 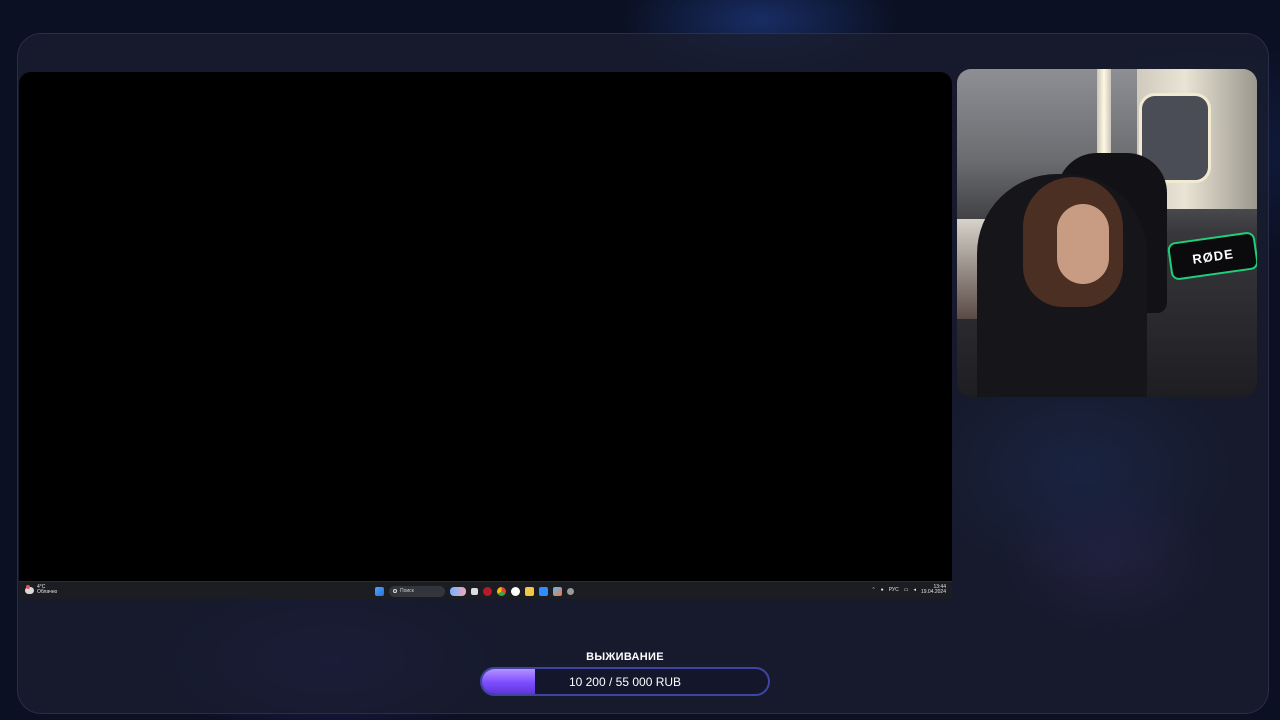 I want to click on taskbar-pinned: Поиск, so click(x=474, y=591).